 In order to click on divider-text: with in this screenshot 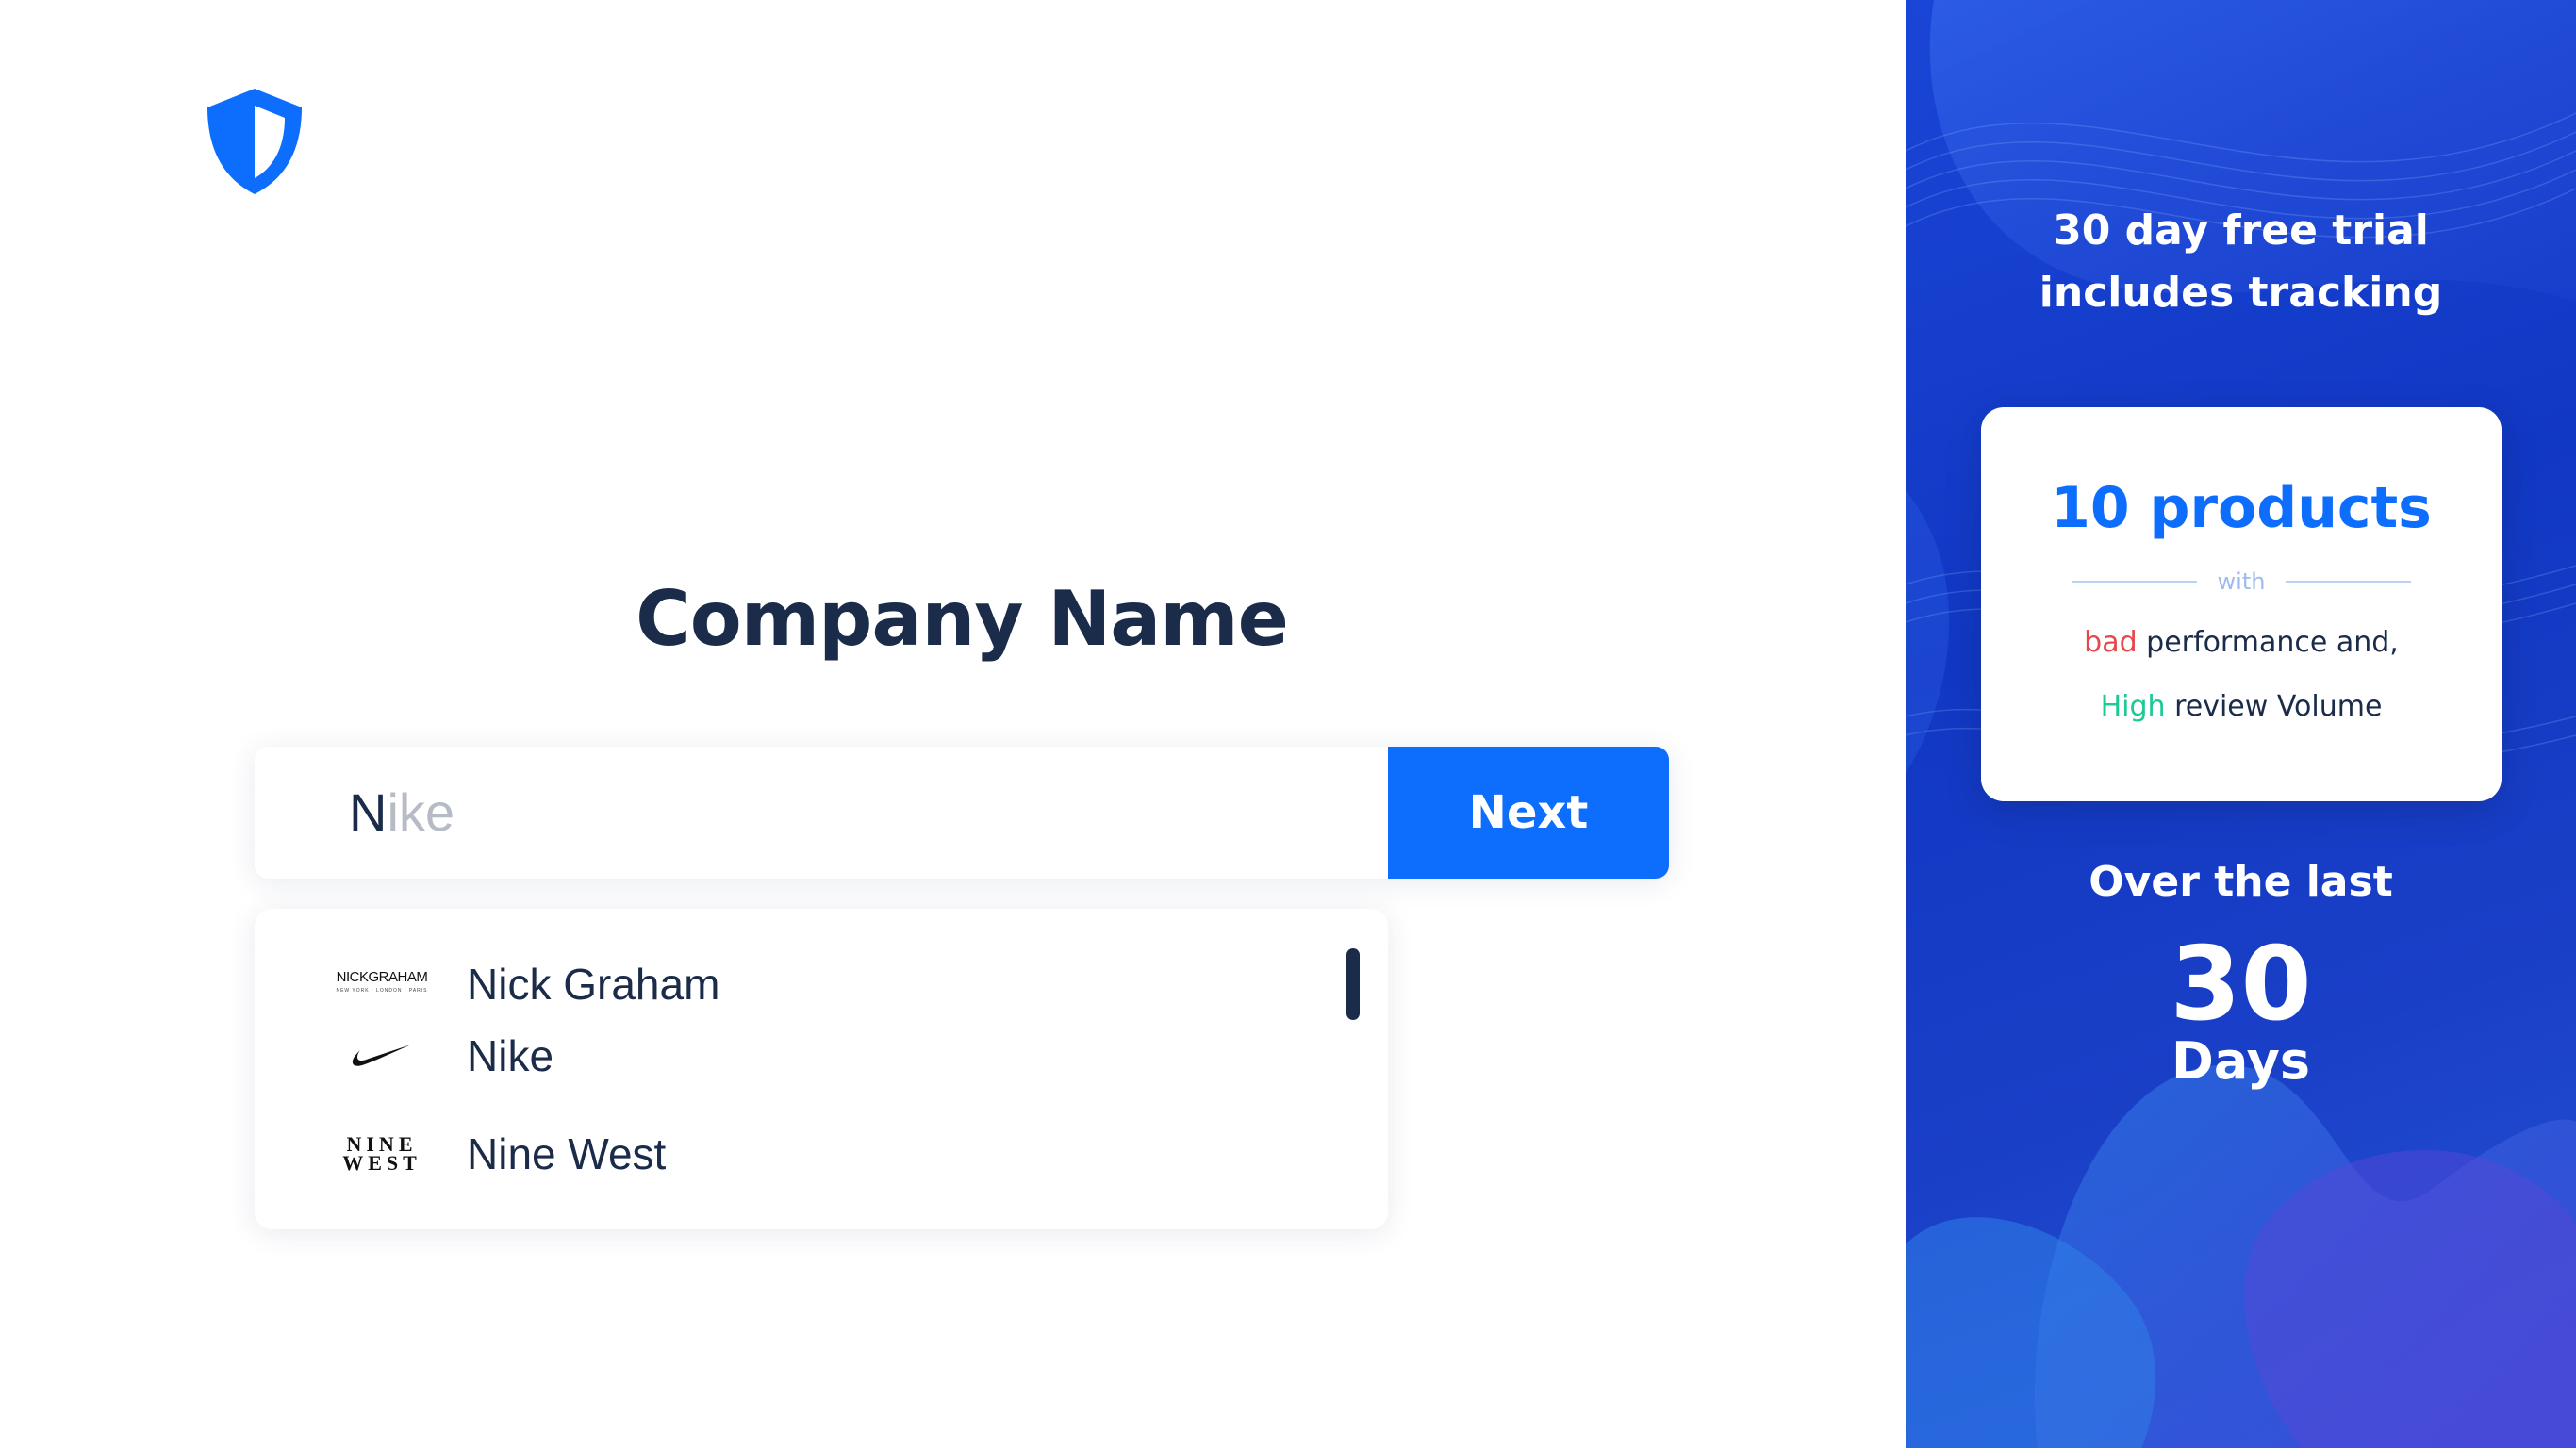, I will do `click(2241, 581)`.